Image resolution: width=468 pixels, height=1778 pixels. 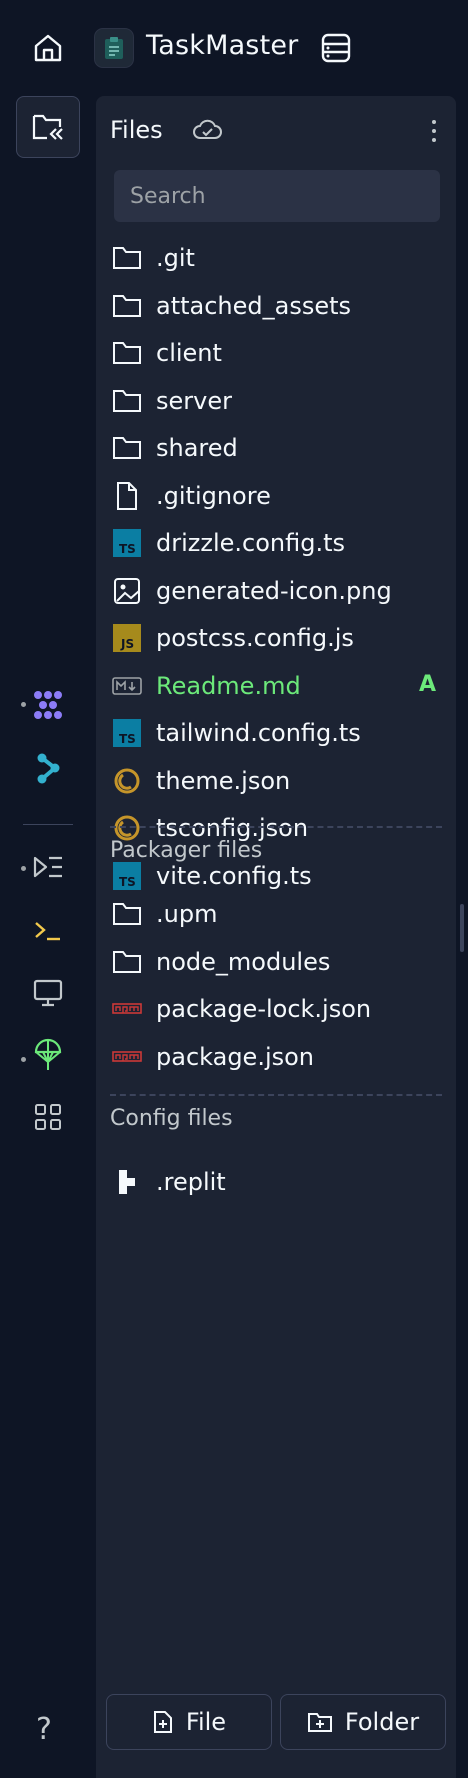 I want to click on file-tree-item: node_modules, so click(x=276, y=962).